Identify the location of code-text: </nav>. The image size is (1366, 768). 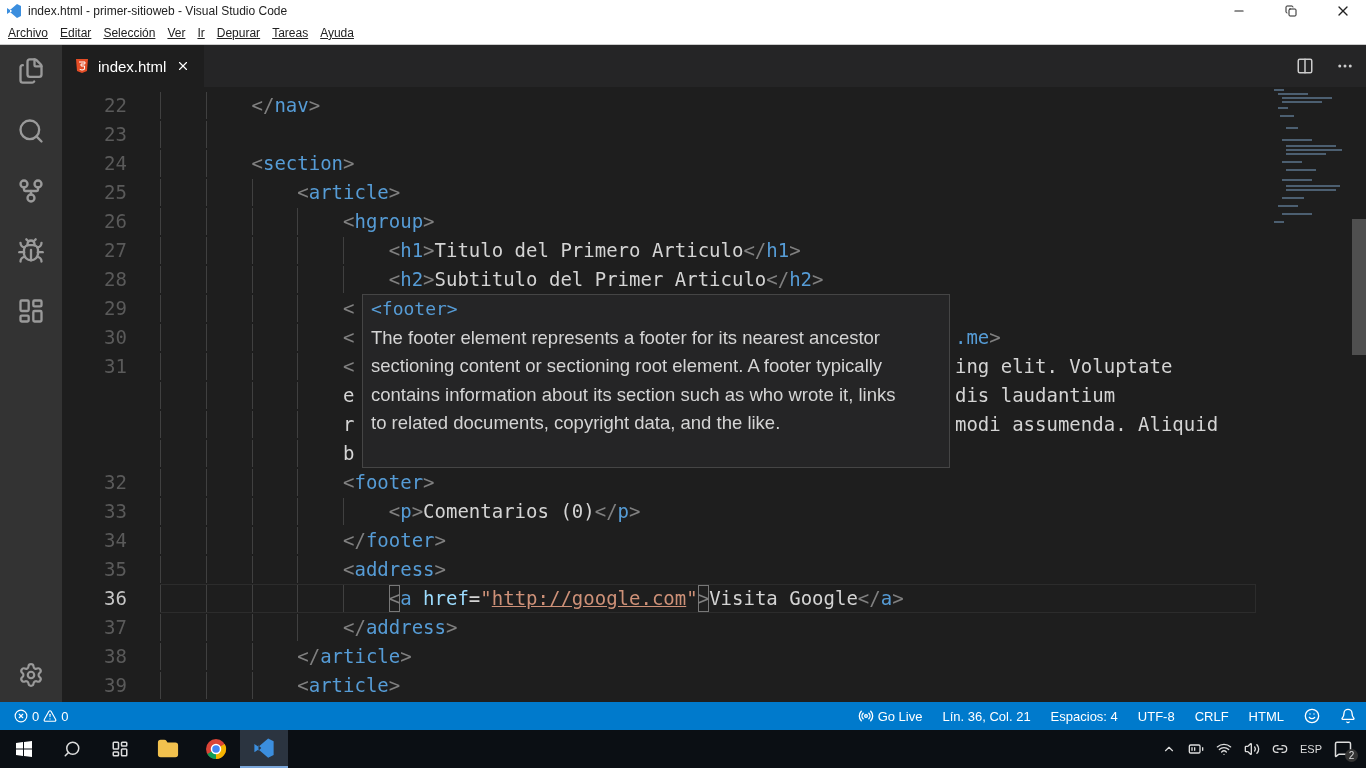
(286, 105).